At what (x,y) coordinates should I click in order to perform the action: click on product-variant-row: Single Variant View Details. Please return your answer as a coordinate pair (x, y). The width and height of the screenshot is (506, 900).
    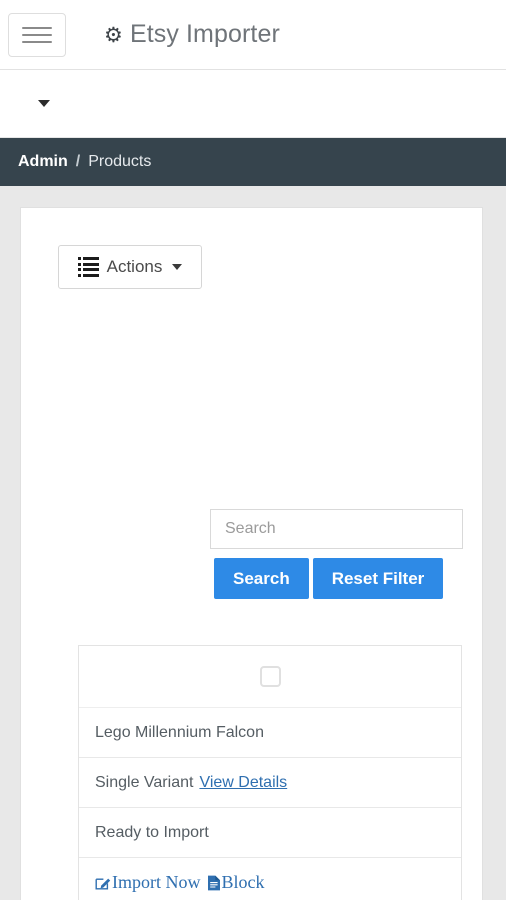
    Looking at the image, I should click on (270, 783).